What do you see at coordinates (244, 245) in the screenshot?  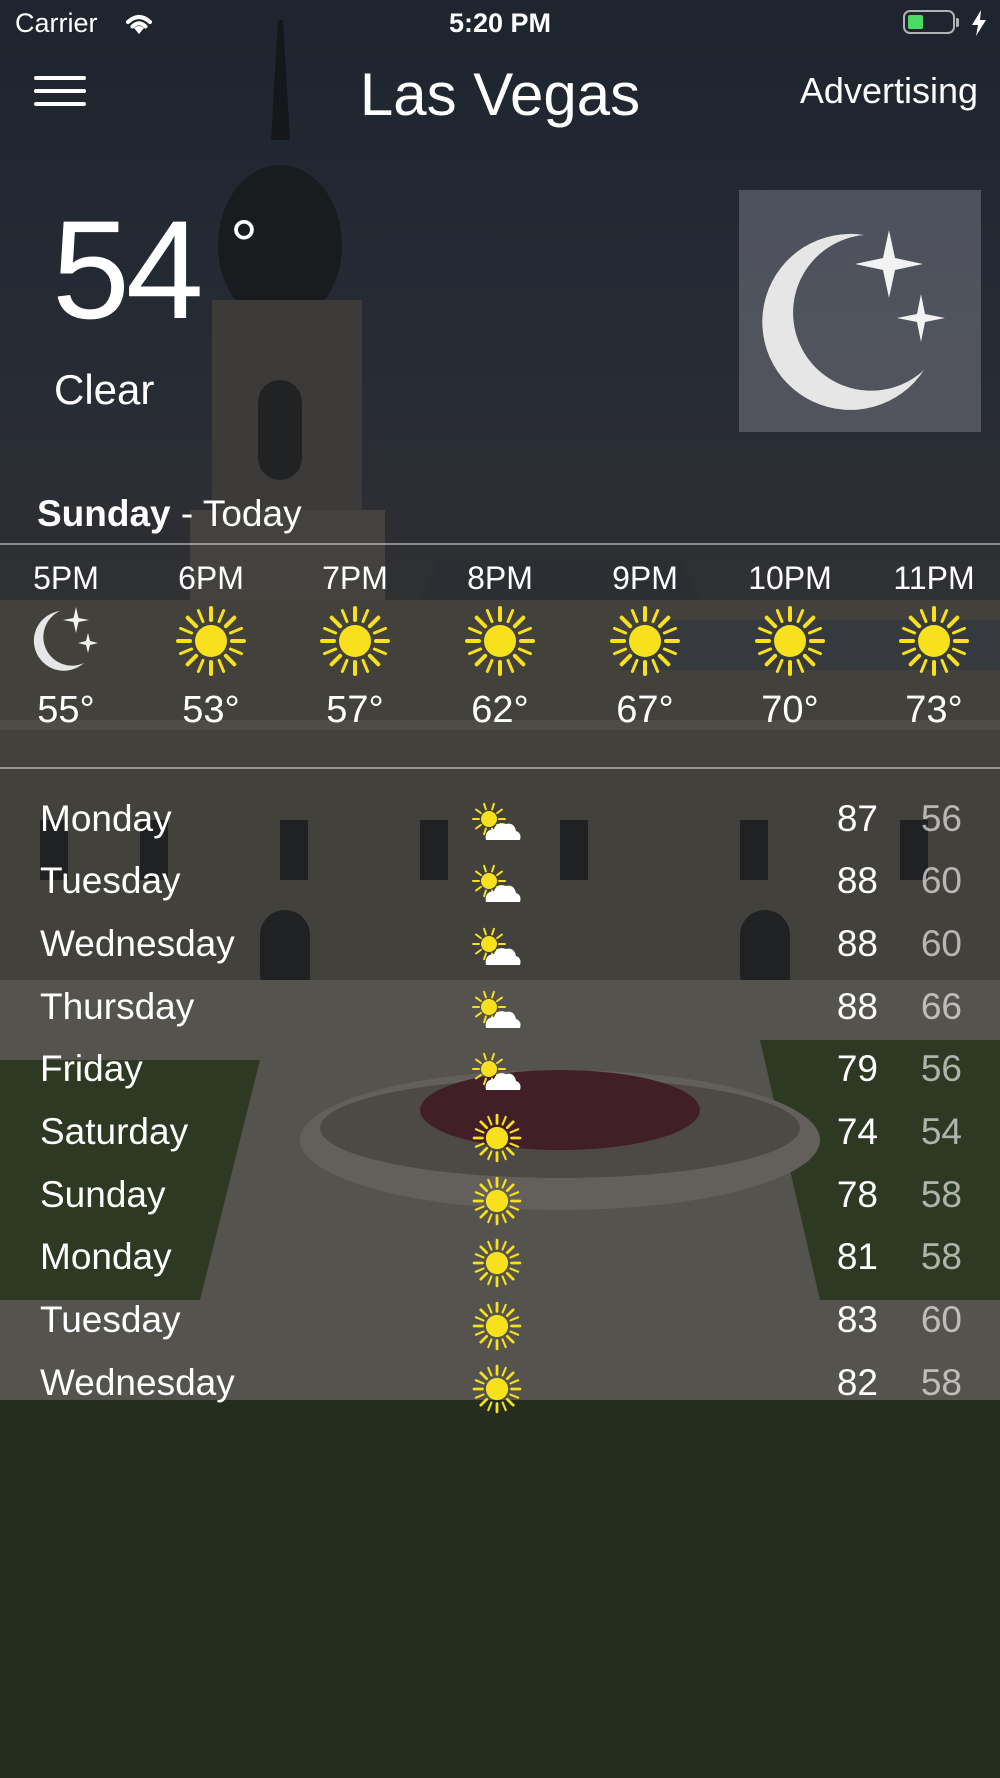 I see `current-temperature-degree: °` at bounding box center [244, 245].